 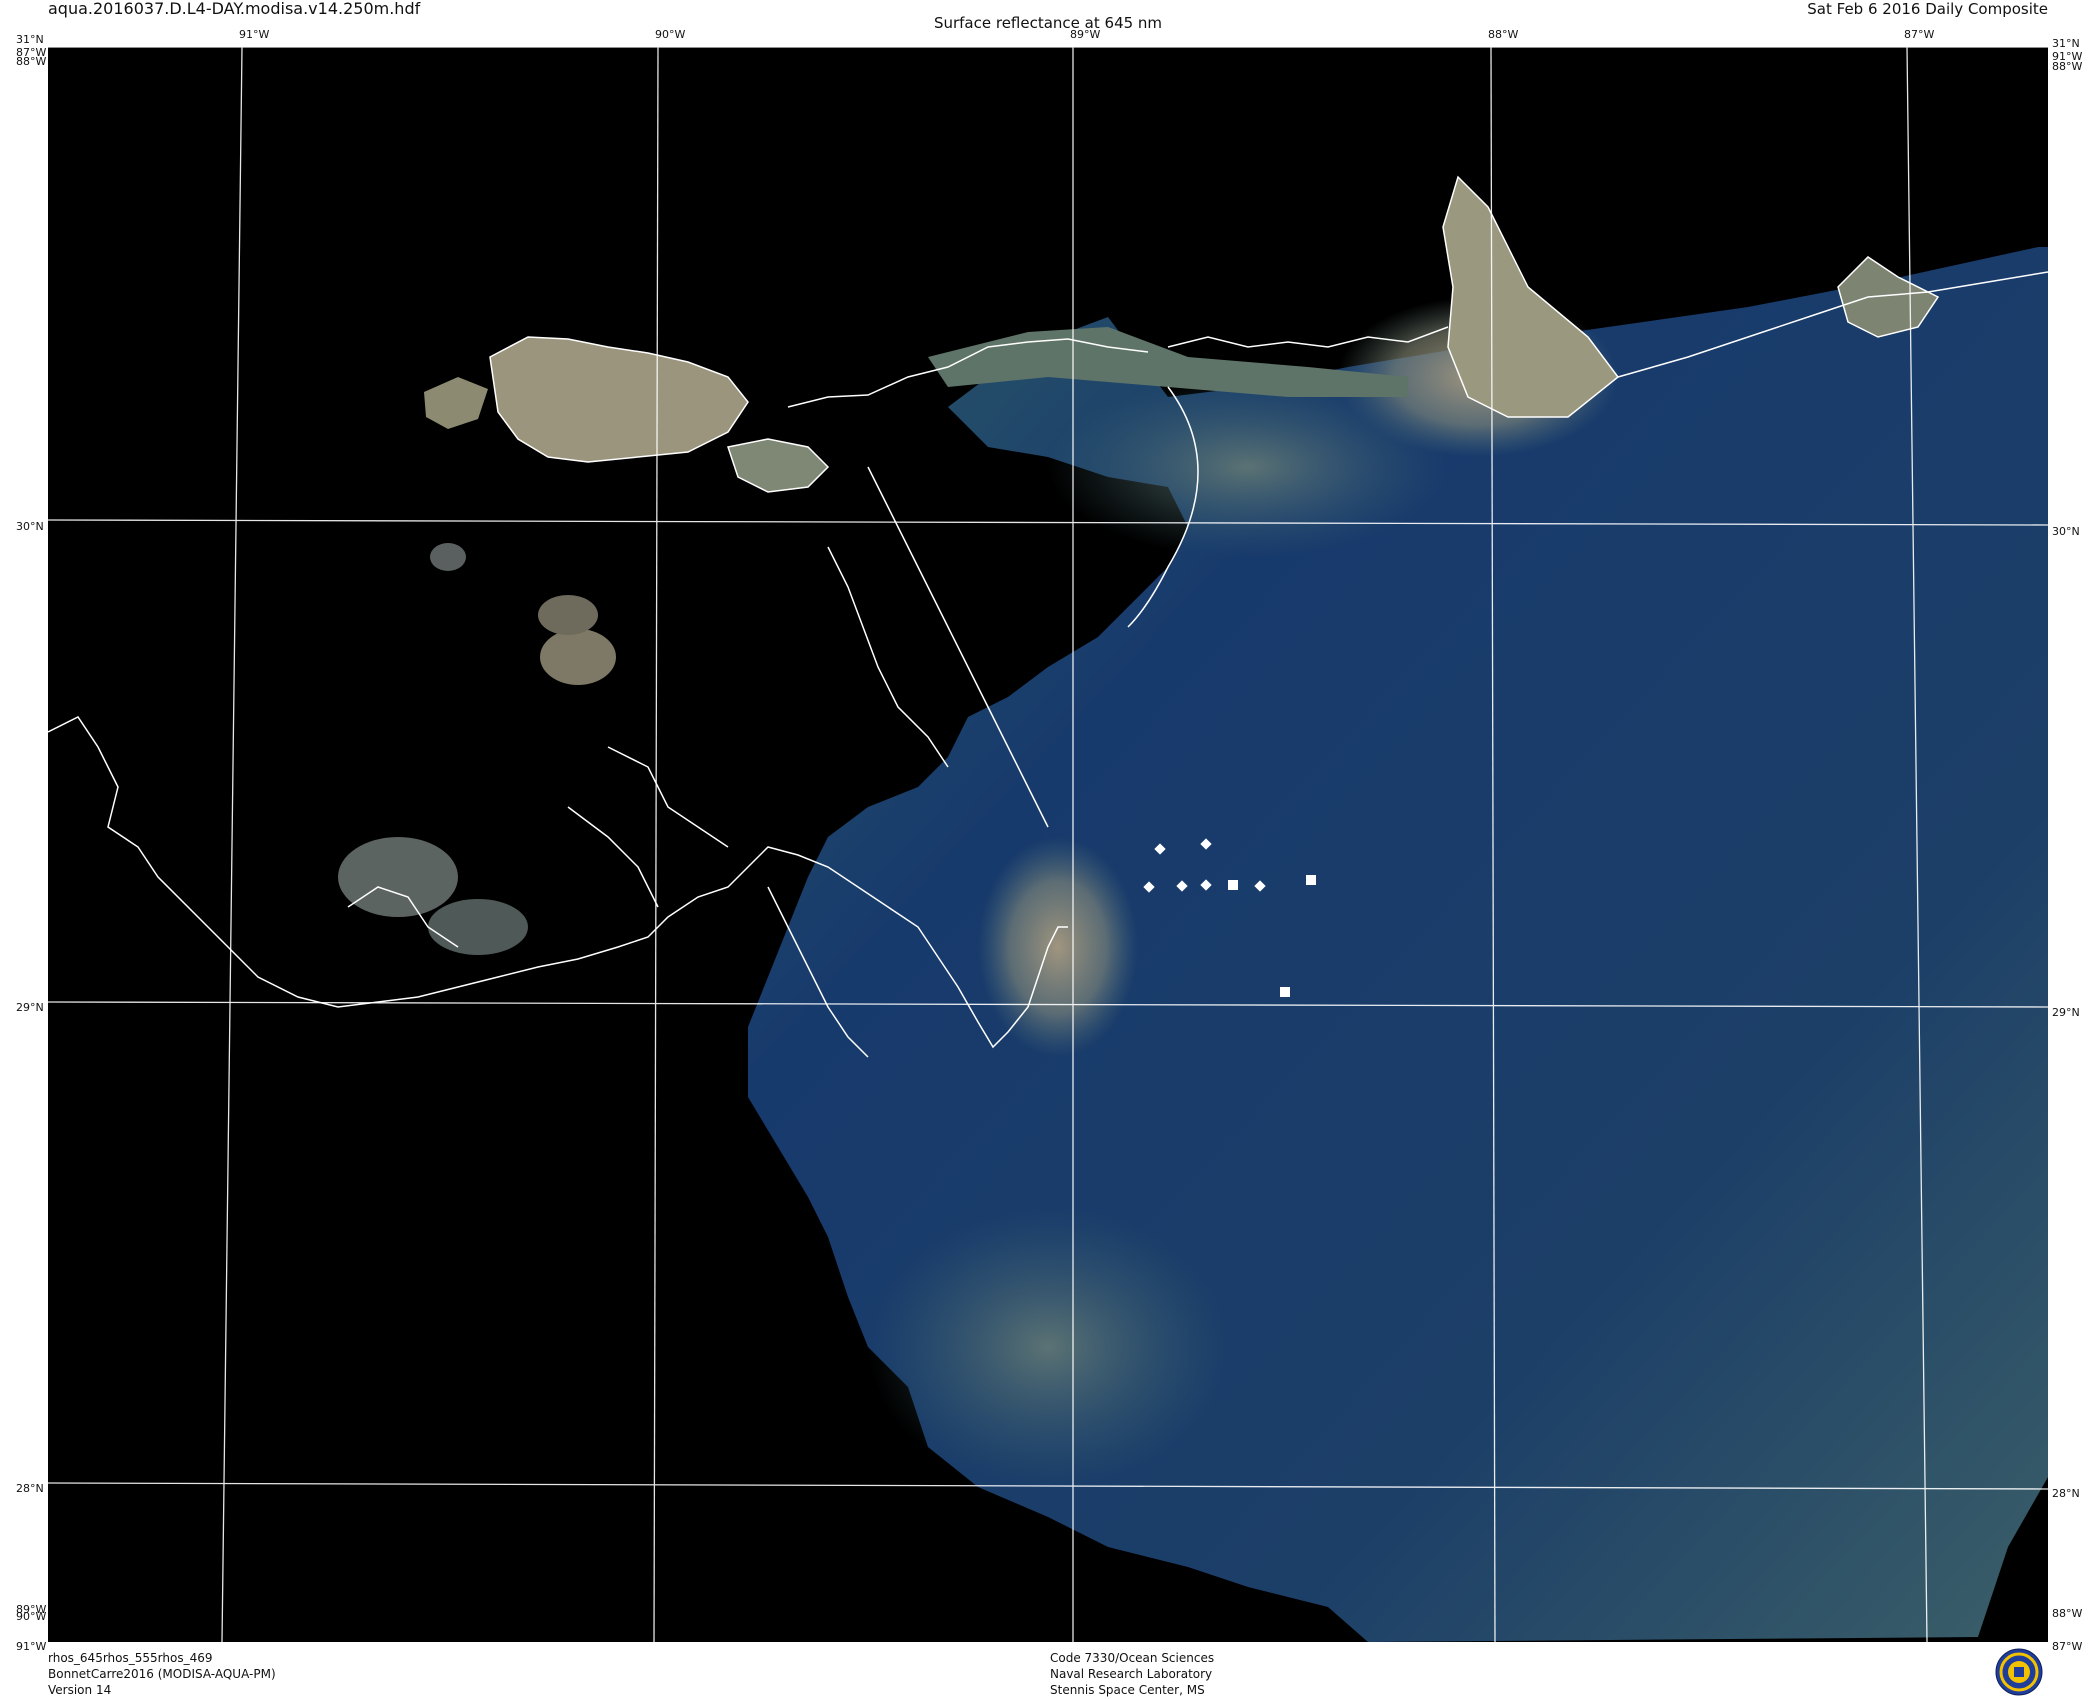 I want to click on nrl-seal-icon, so click(x=2019, y=1672).